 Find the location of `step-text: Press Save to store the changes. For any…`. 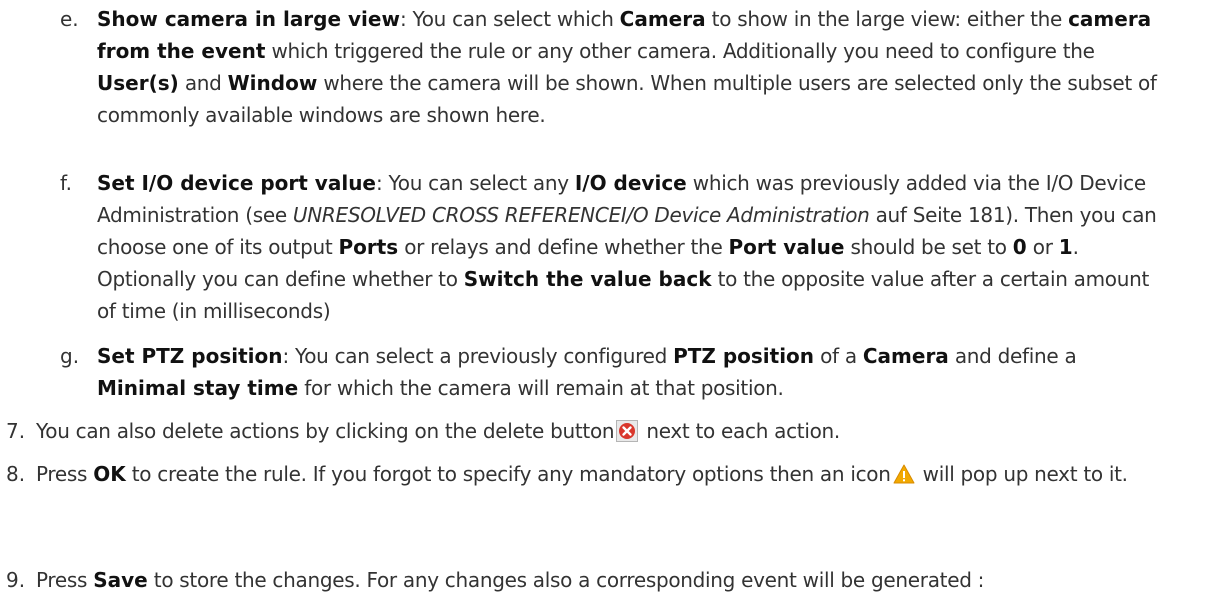

step-text: Press Save to store the changes. For any… is located at coordinates (510, 580).